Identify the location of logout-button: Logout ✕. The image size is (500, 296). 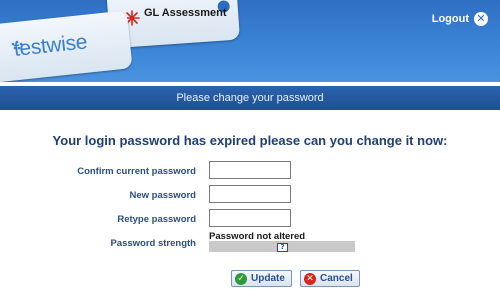
(460, 19).